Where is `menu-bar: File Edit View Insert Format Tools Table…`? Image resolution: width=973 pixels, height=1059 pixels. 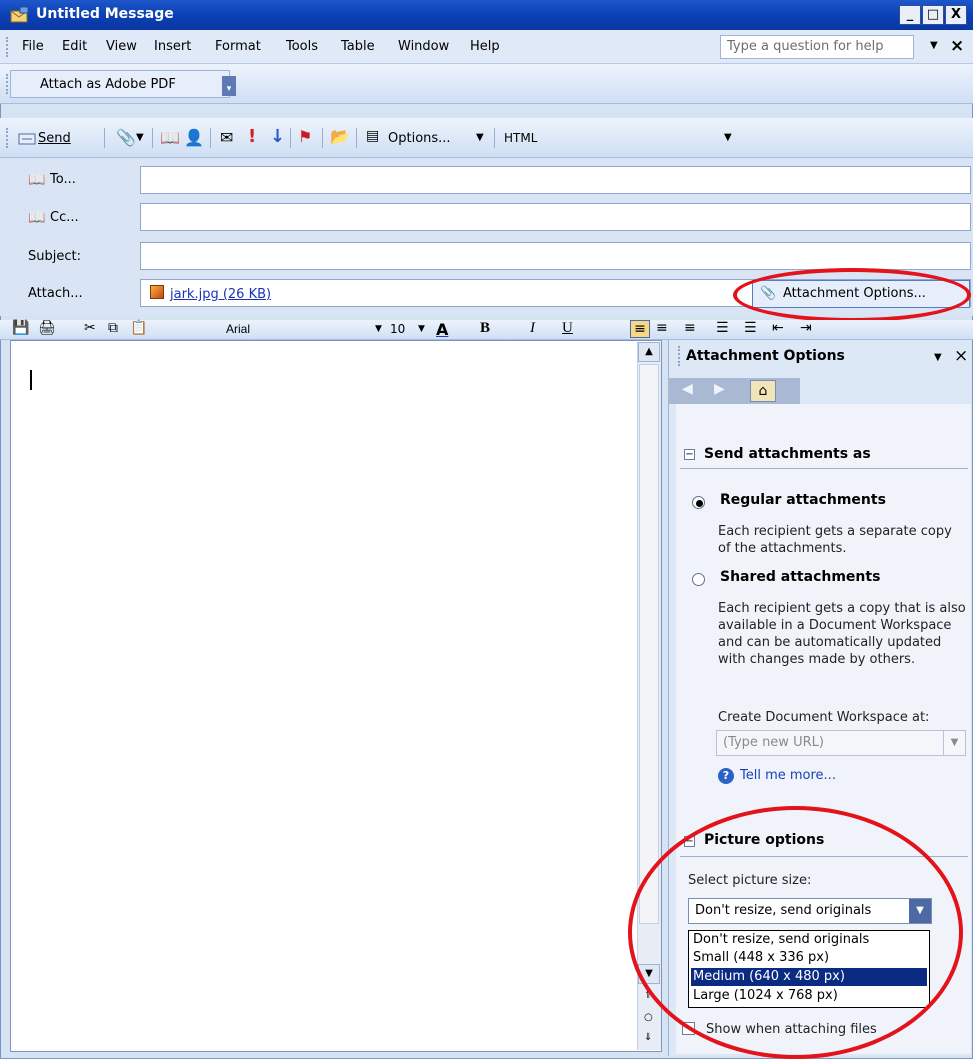 menu-bar: File Edit View Insert Format Tools Table… is located at coordinates (486, 47).